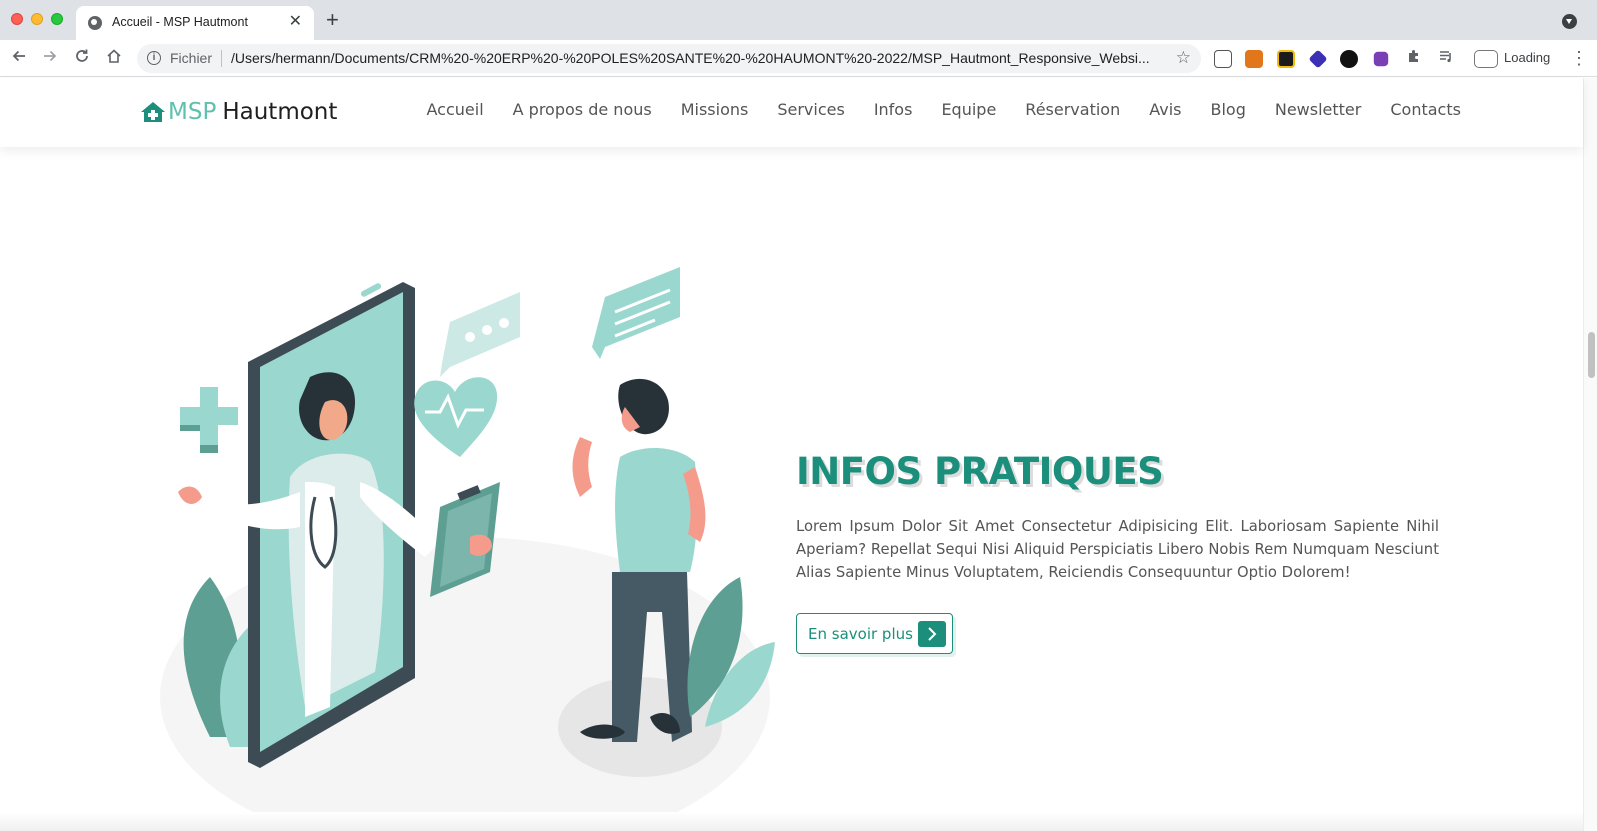  I want to click on browser-tab-active: Accueil - MSP Hautmont ✕, so click(195, 23).